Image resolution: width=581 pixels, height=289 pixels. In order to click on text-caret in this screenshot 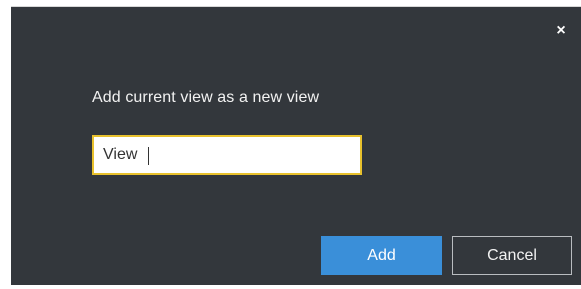, I will do `click(148, 156)`.